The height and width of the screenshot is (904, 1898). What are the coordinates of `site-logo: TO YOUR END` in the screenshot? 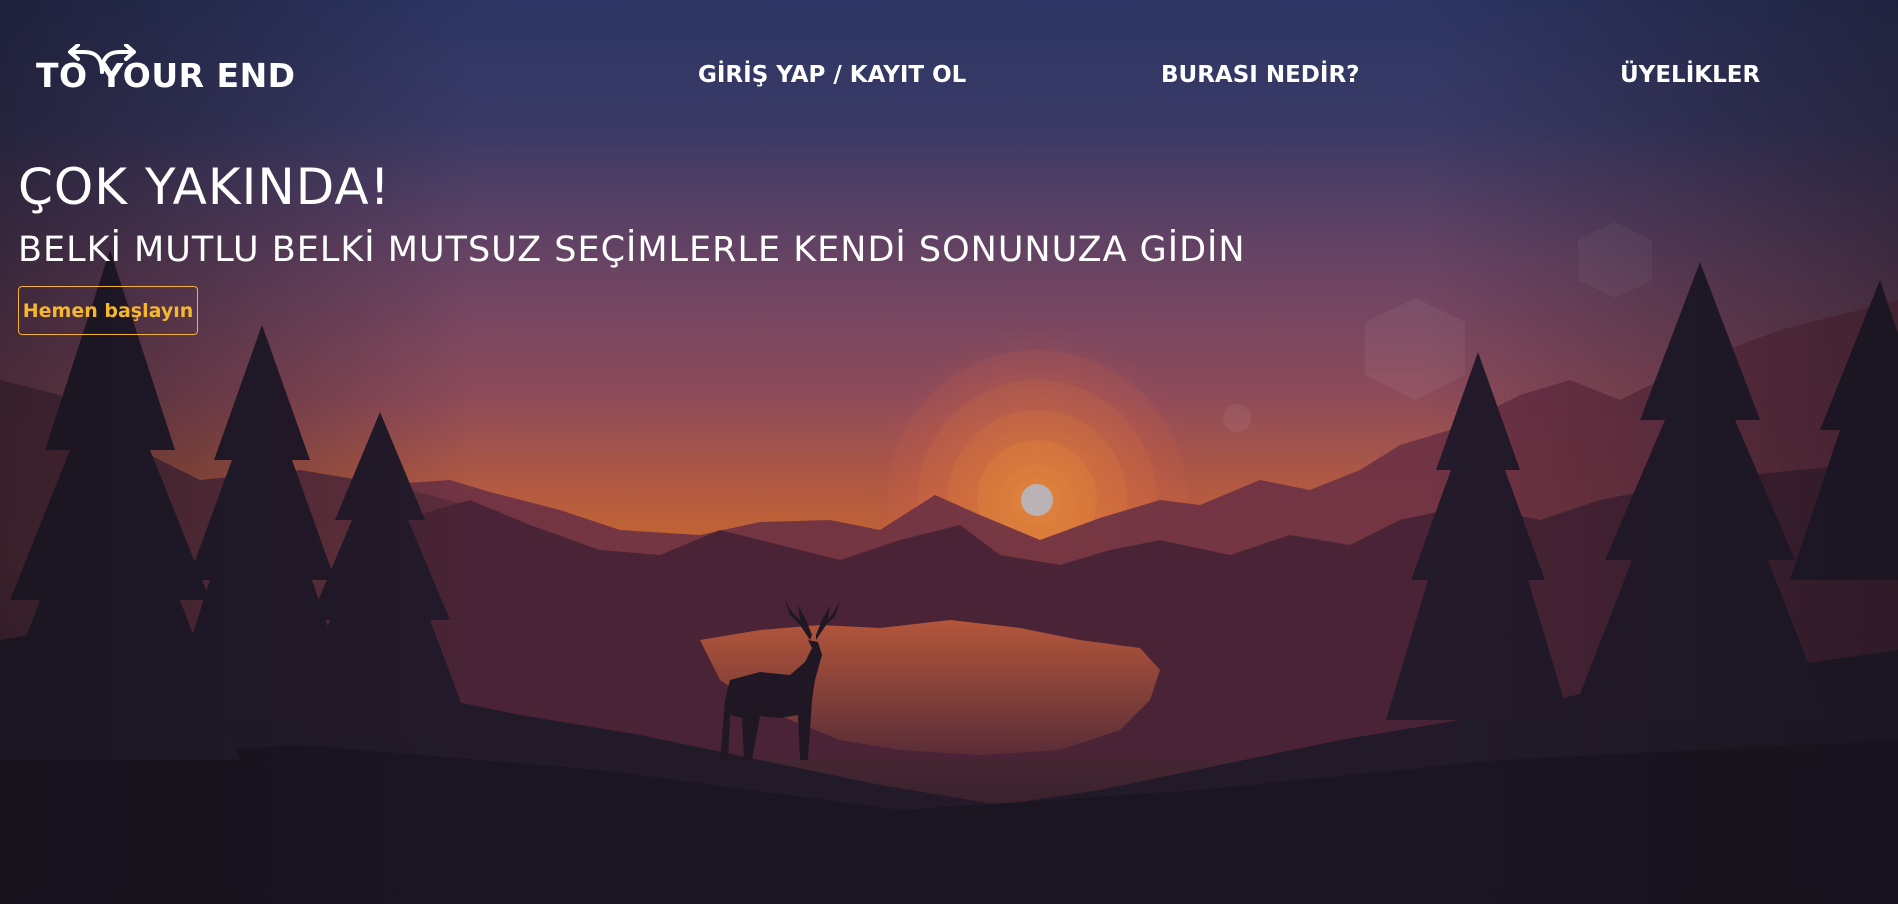 It's located at (166, 69).